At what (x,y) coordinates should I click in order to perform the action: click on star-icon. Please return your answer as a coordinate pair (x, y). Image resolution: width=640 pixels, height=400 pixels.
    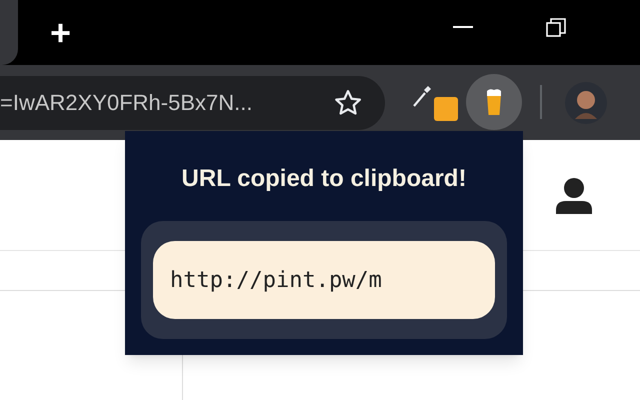
    Looking at the image, I should click on (348, 103).